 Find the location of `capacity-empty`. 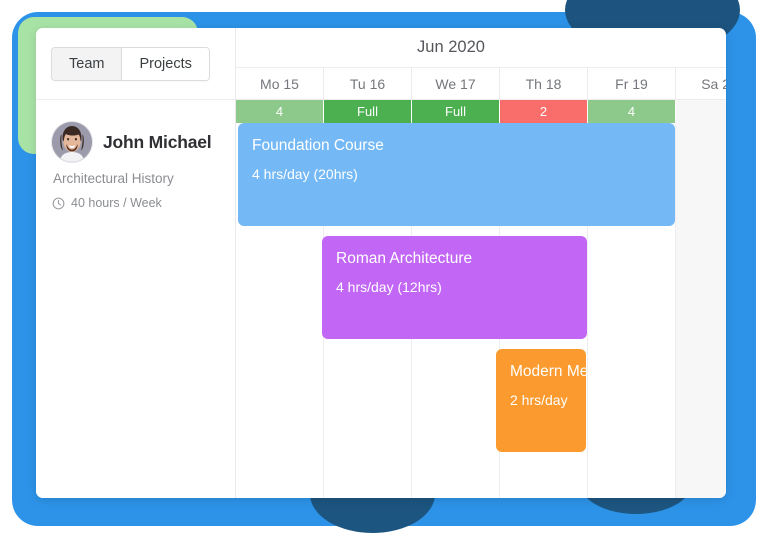

capacity-empty is located at coordinates (701, 111).